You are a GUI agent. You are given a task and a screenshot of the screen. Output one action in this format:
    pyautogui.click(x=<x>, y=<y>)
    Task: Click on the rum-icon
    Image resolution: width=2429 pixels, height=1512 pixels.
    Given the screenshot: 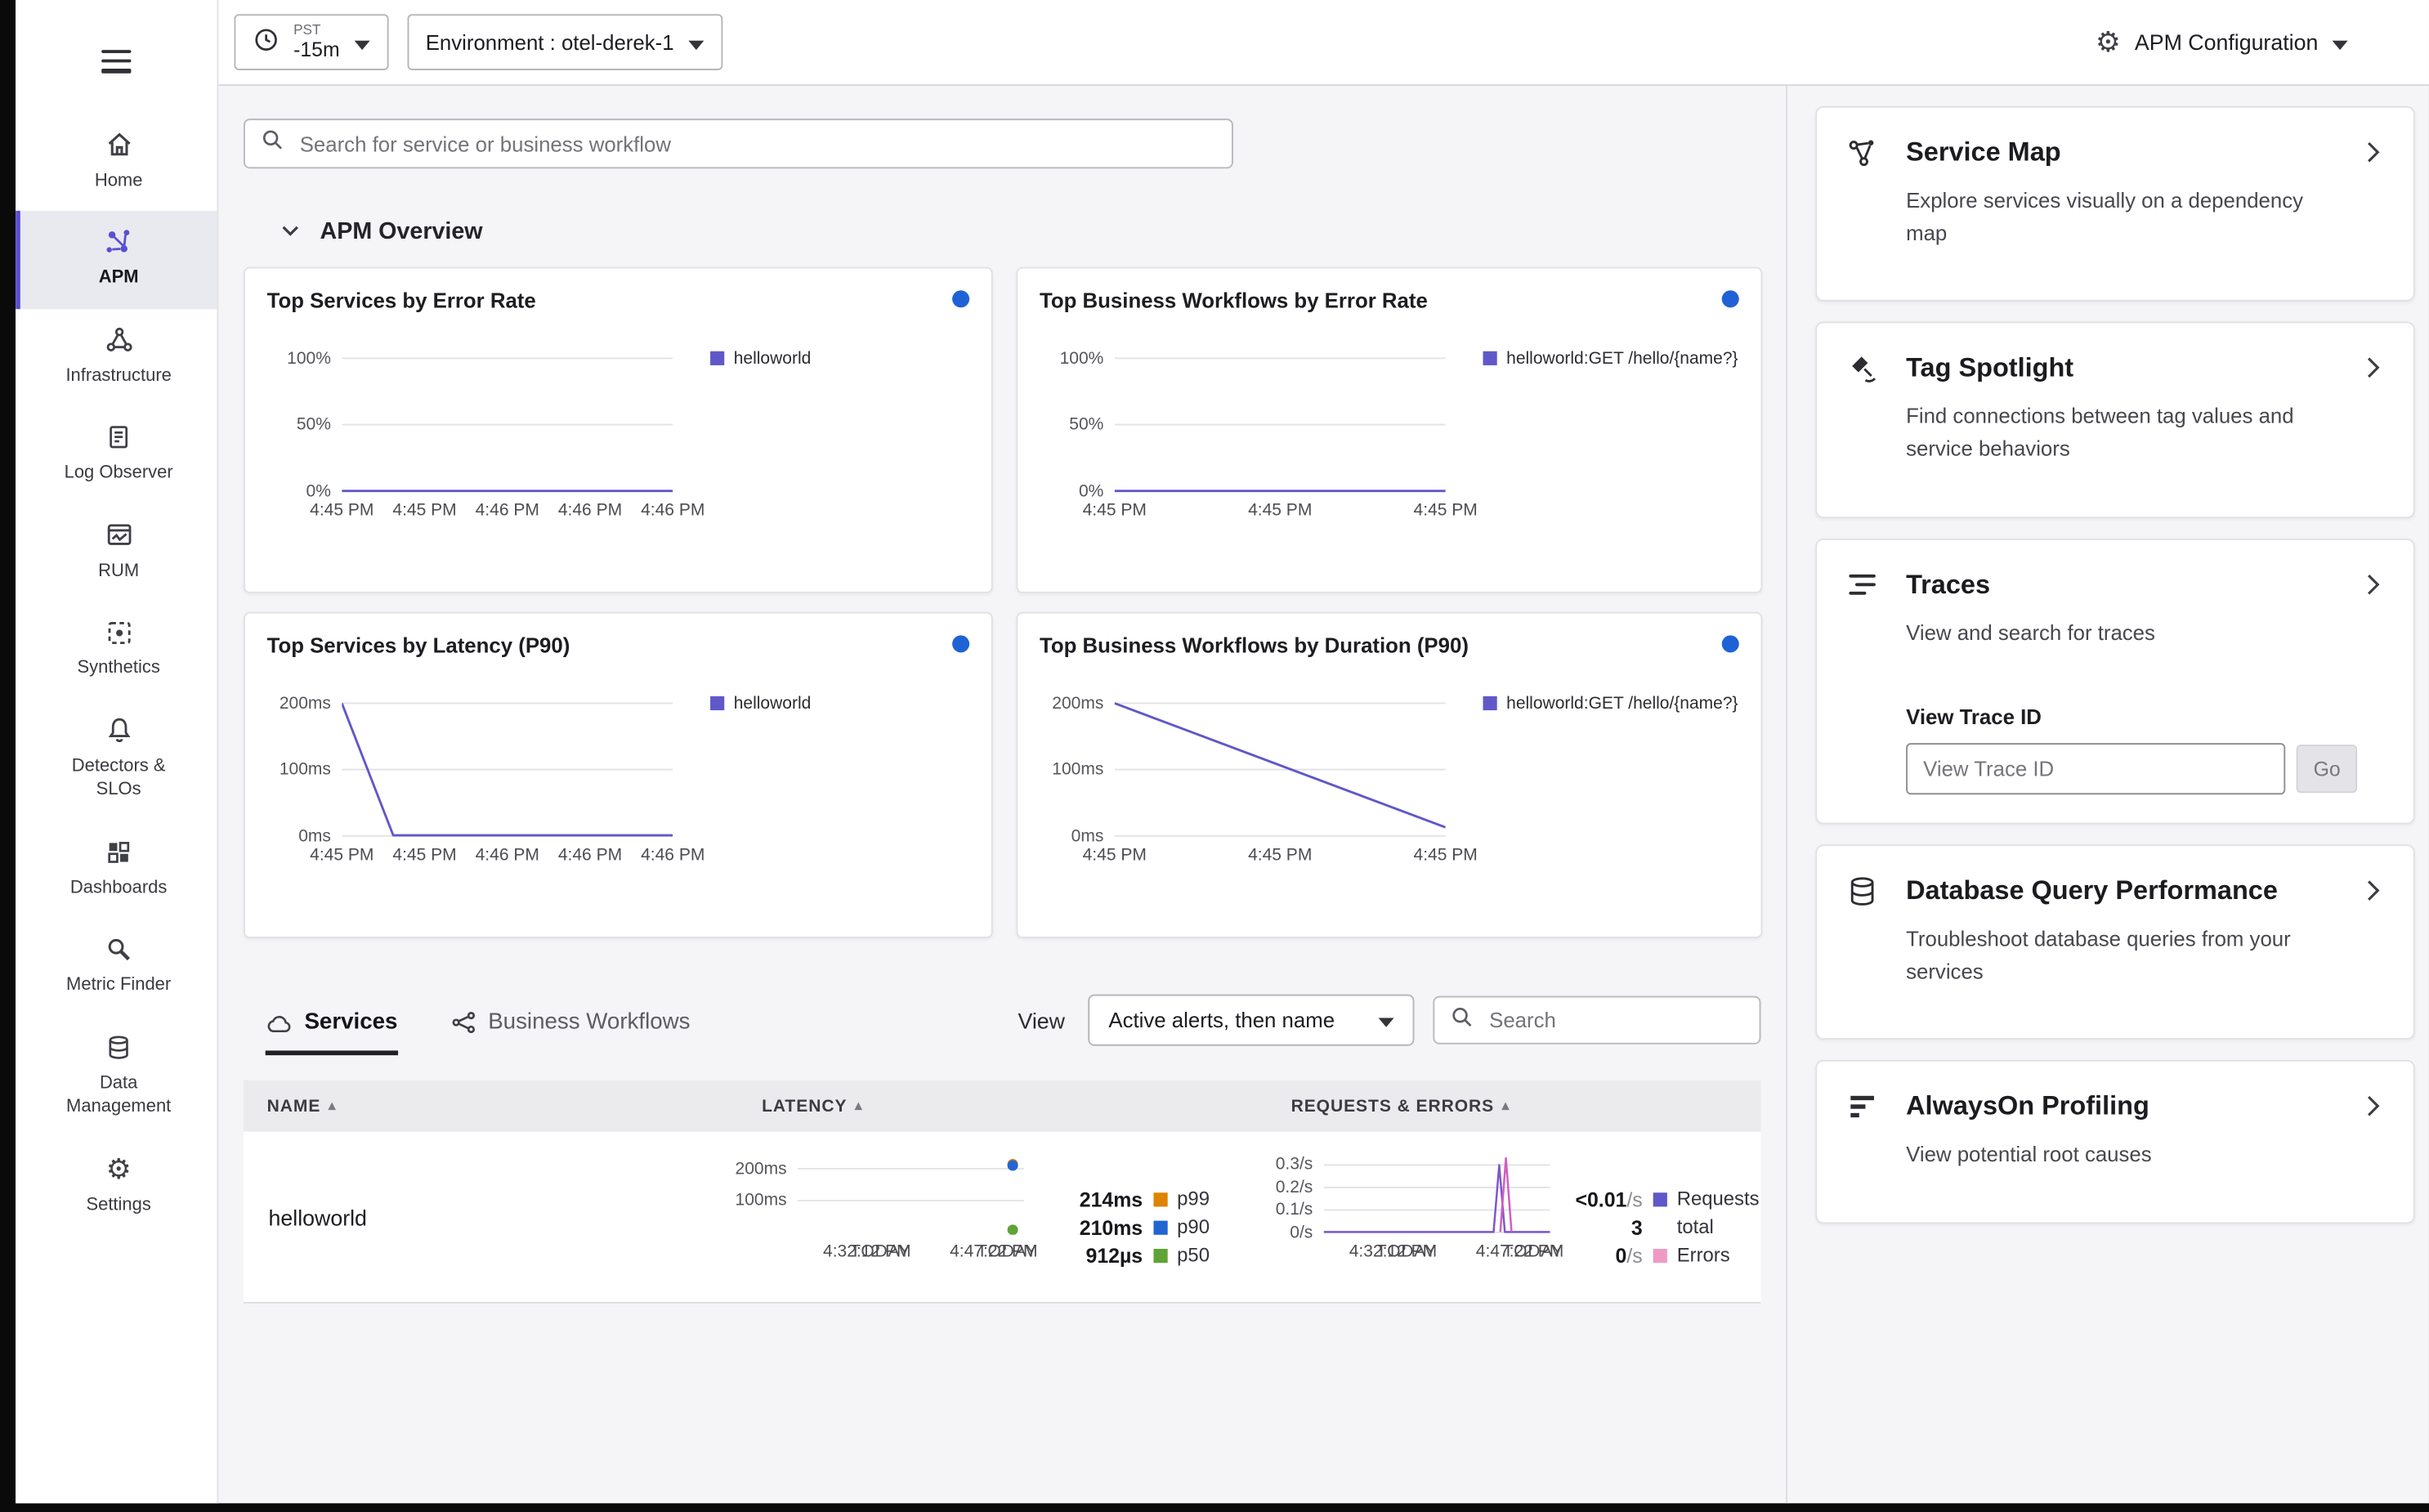 What is the action you would take?
    pyautogui.click(x=118, y=534)
    